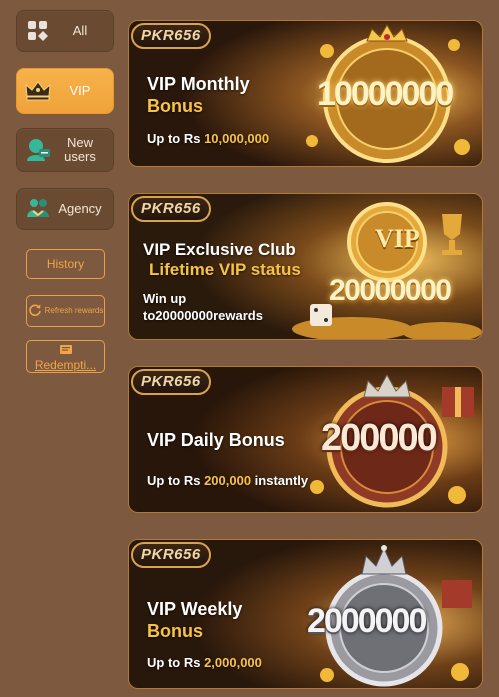 The width and height of the screenshot is (499, 697). What do you see at coordinates (65, 31) in the screenshot?
I see `sidebar-item-all: All` at bounding box center [65, 31].